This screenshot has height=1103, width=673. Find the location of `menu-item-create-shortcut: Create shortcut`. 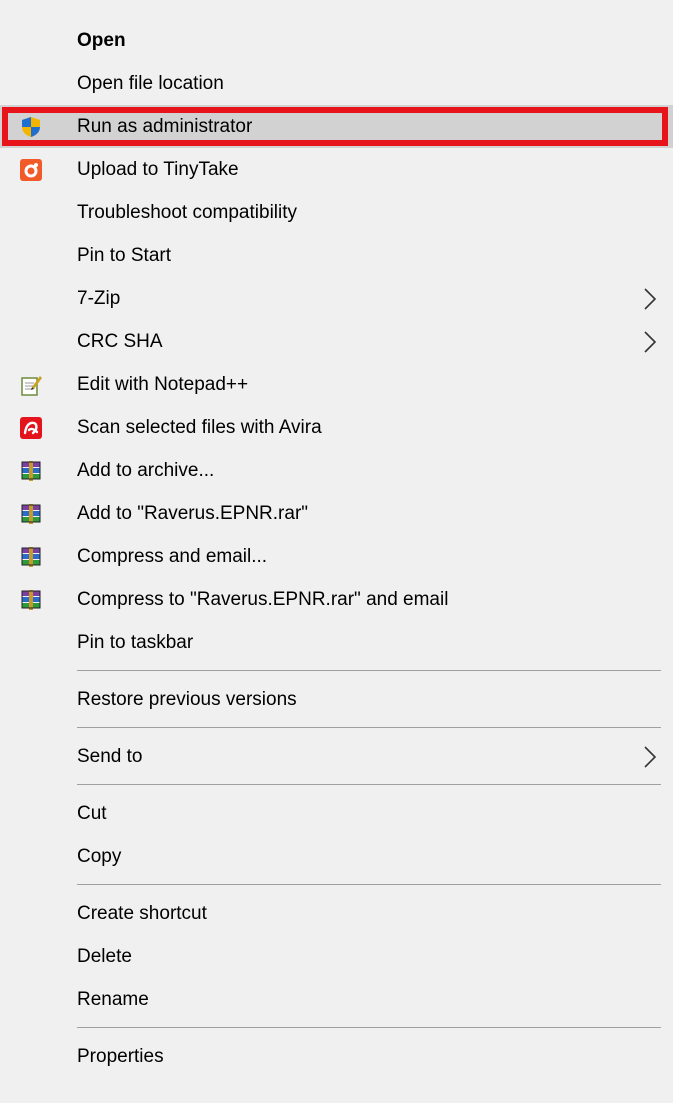

menu-item-create-shortcut: Create shortcut is located at coordinates (336, 913).